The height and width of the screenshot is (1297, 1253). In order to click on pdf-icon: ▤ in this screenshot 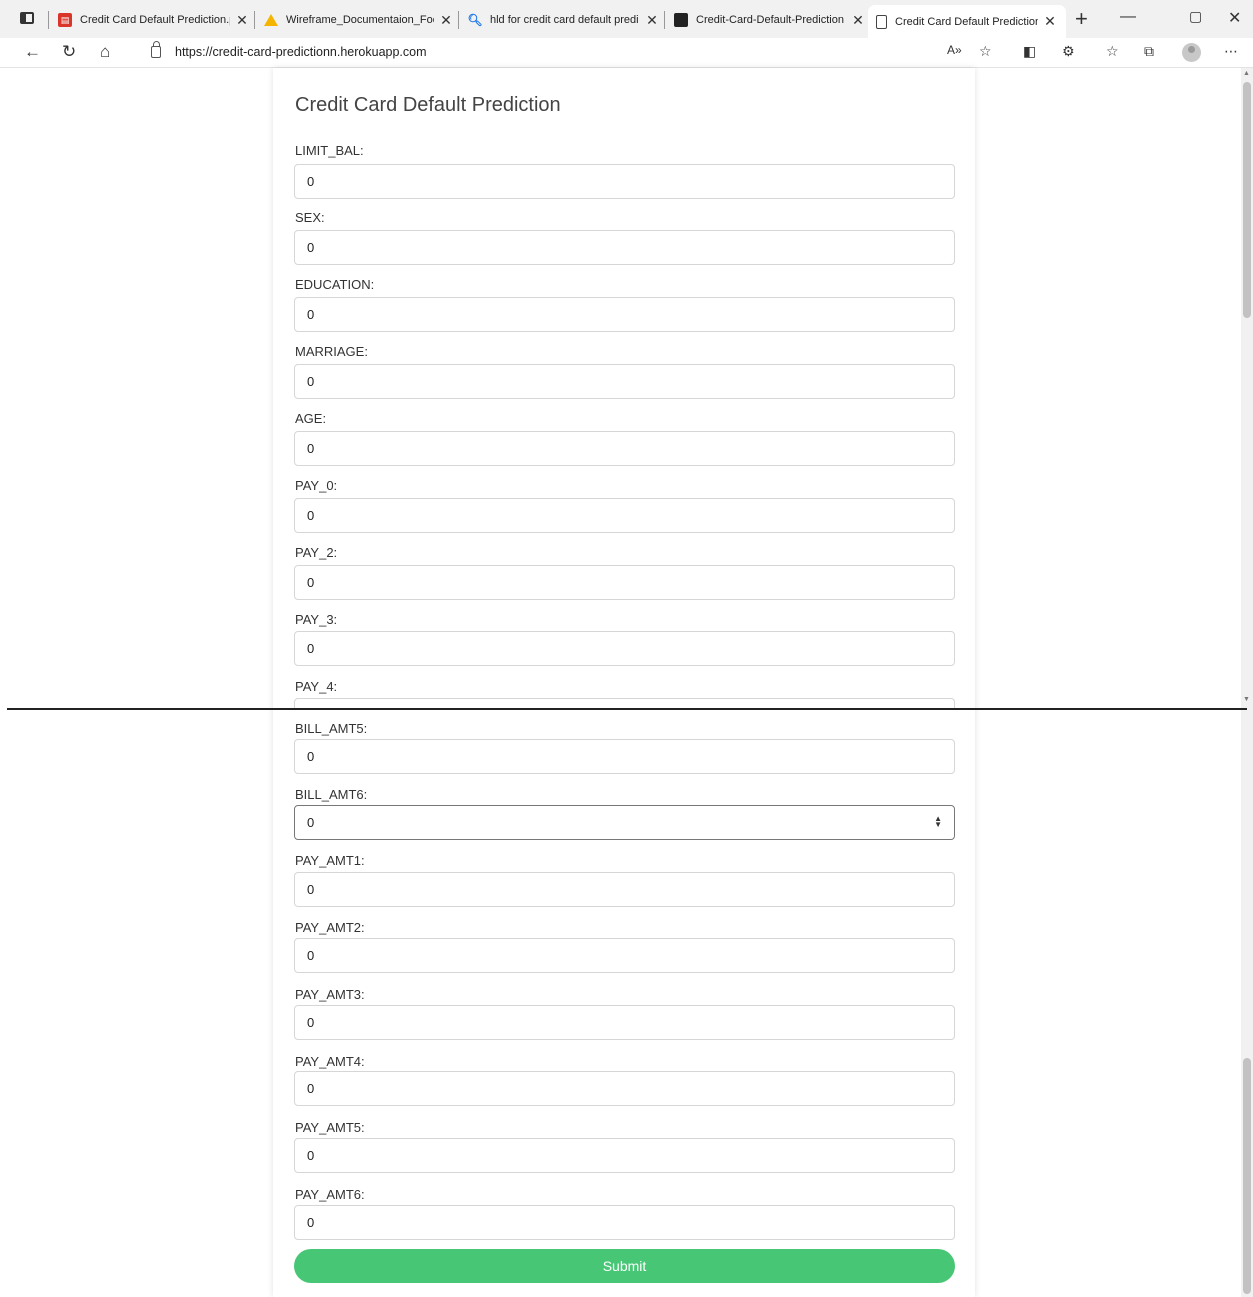, I will do `click(65, 20)`.